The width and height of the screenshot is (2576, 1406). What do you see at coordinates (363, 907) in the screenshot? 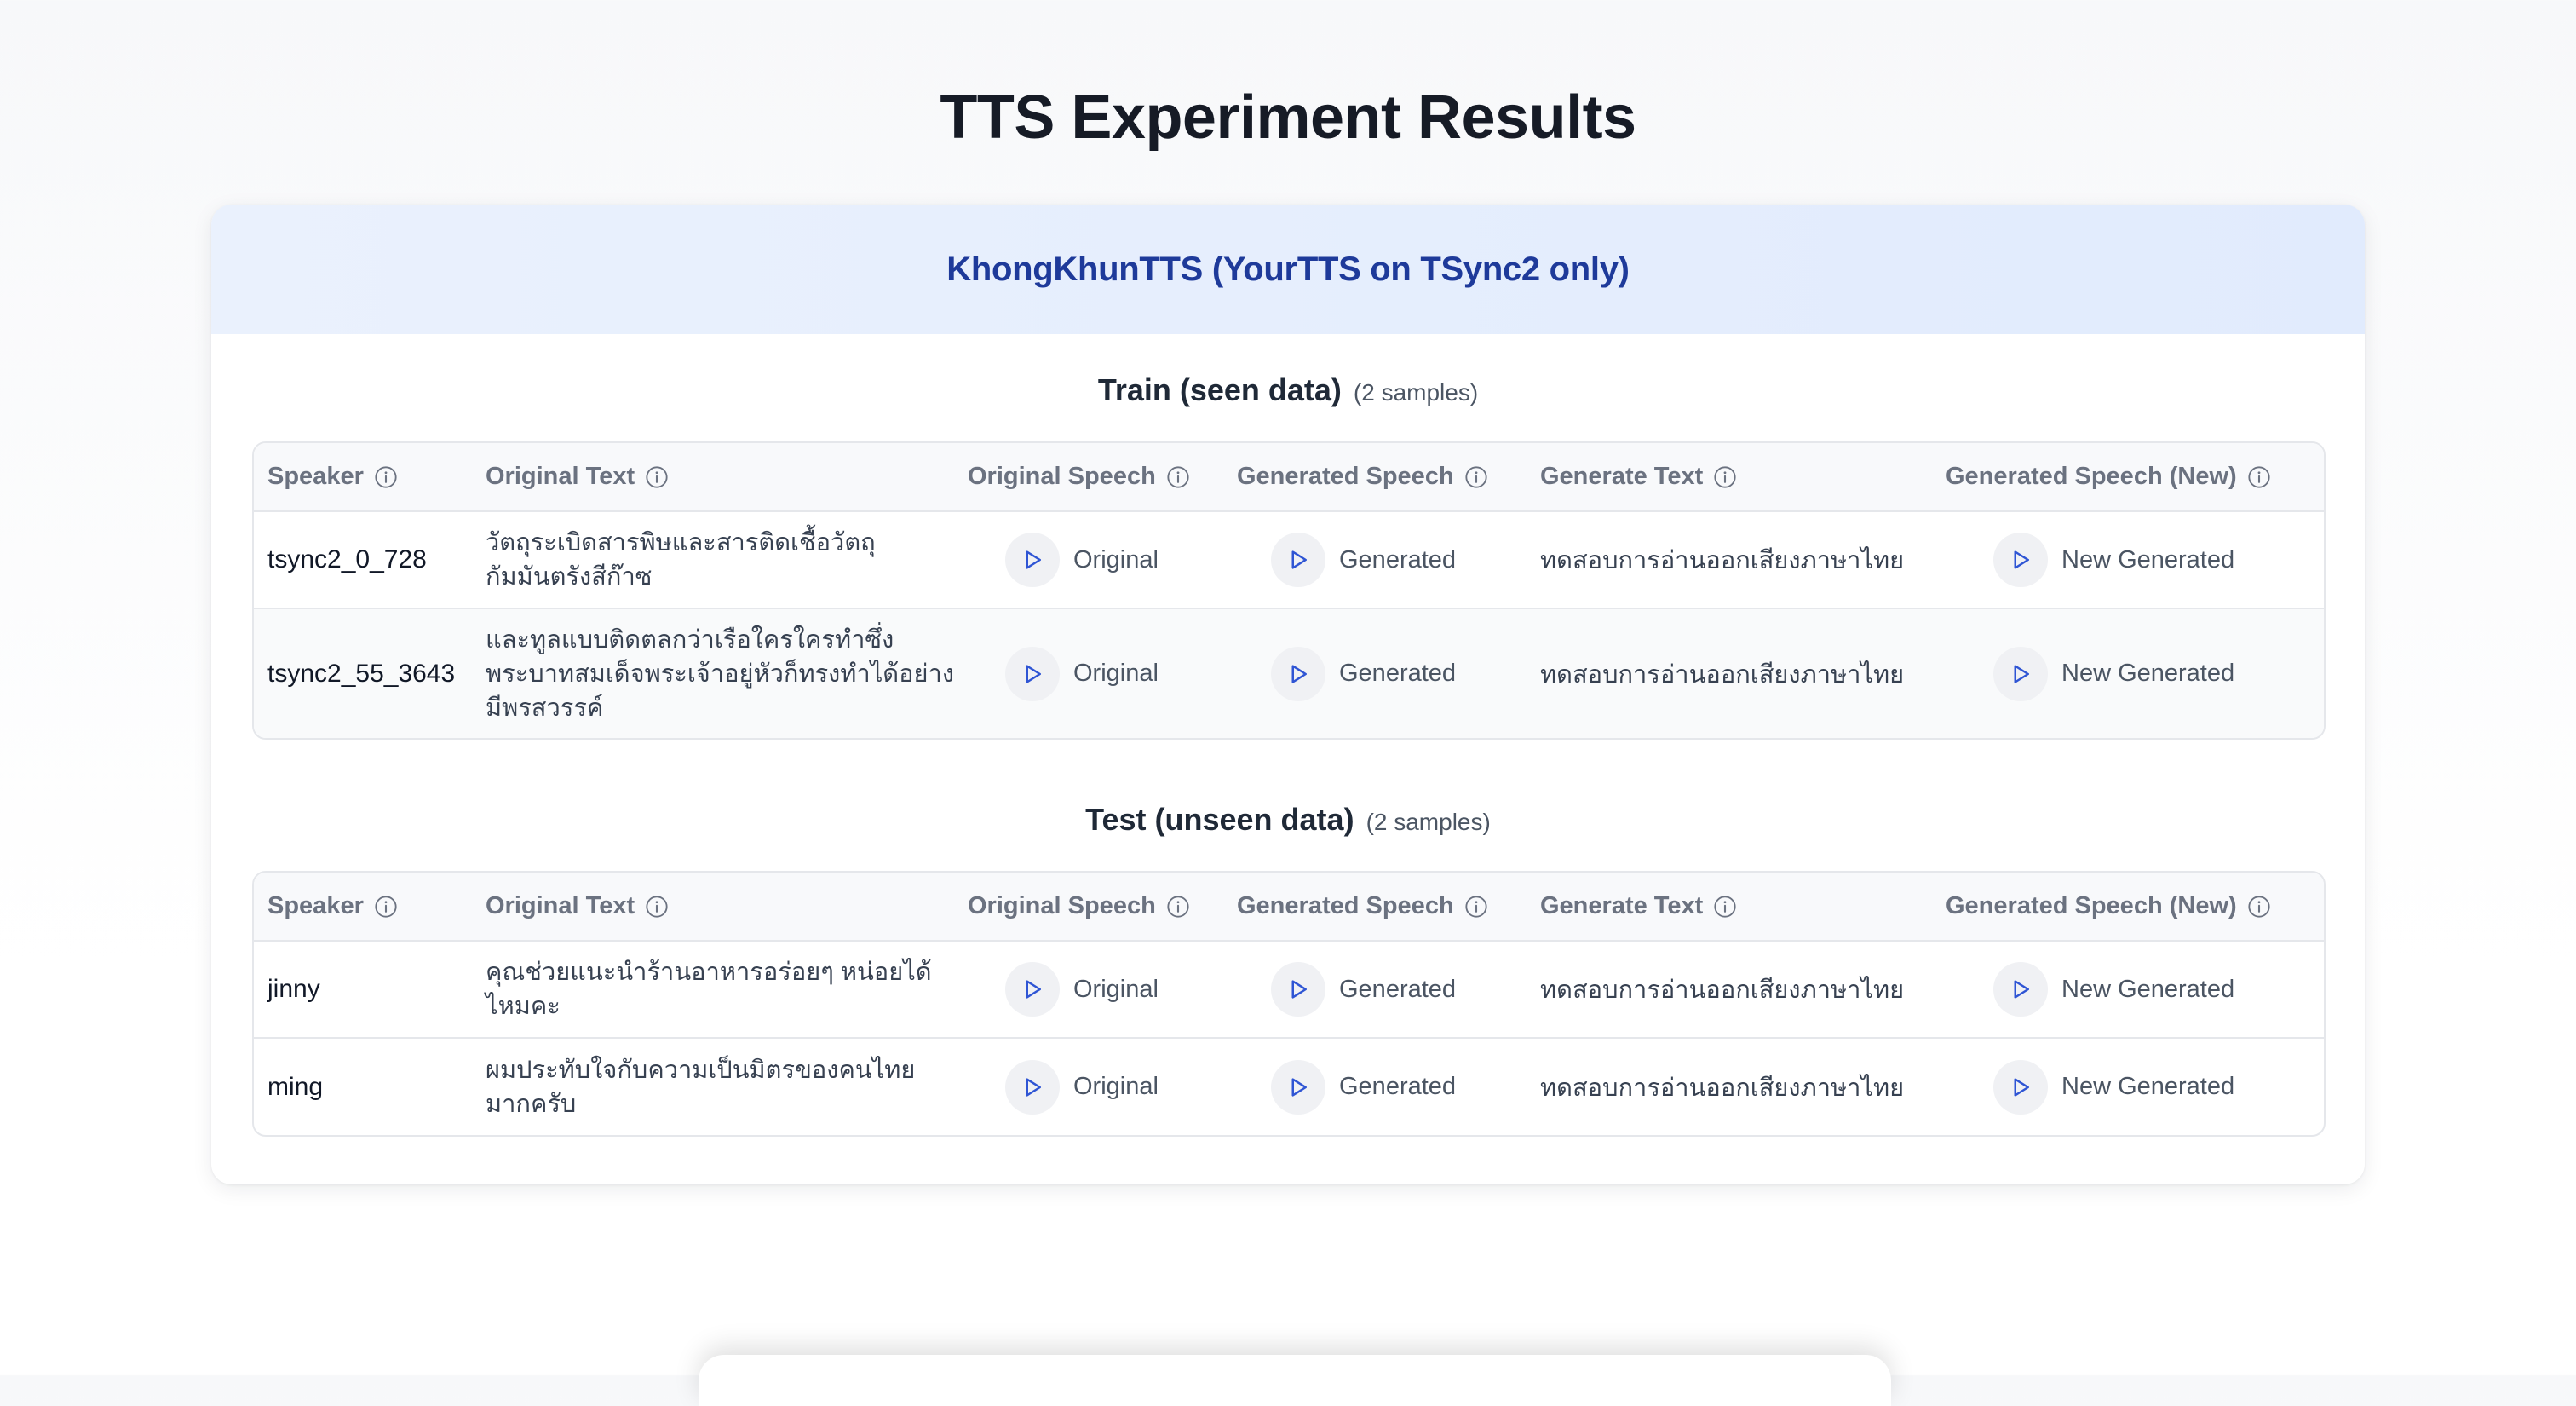
I see `col-speaker: Speaker` at bounding box center [363, 907].